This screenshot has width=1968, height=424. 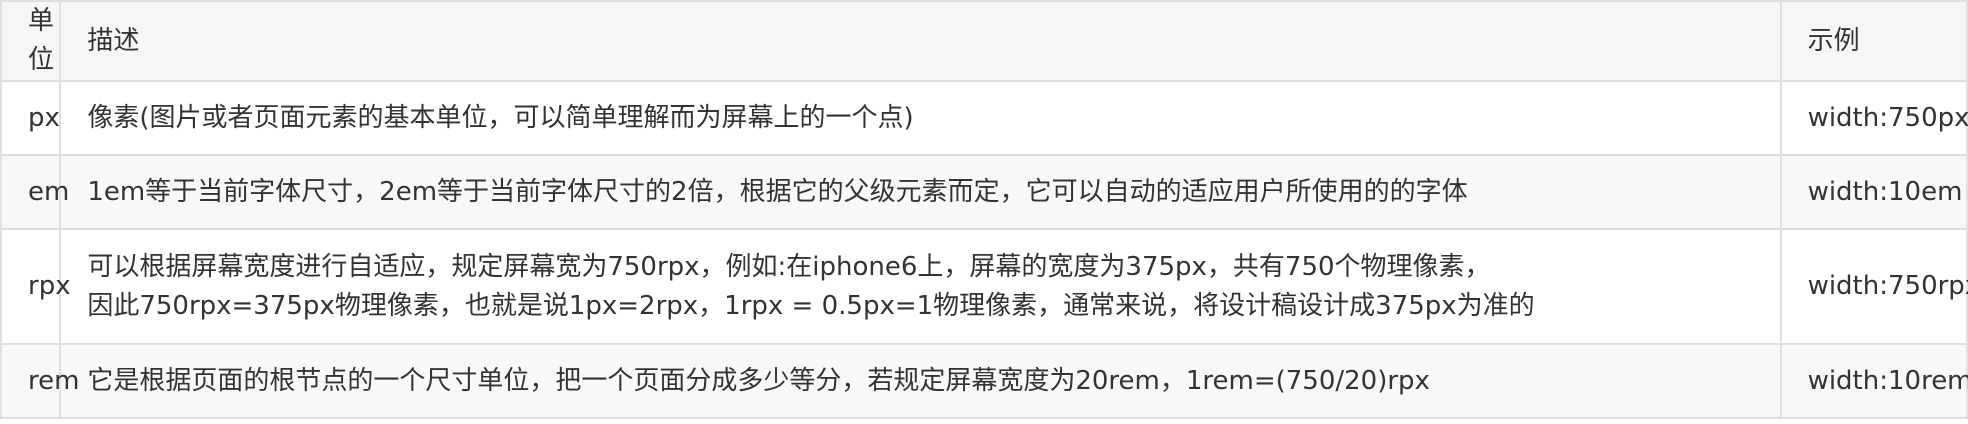 What do you see at coordinates (31, 118) in the screenshot?
I see `cell-unit: px` at bounding box center [31, 118].